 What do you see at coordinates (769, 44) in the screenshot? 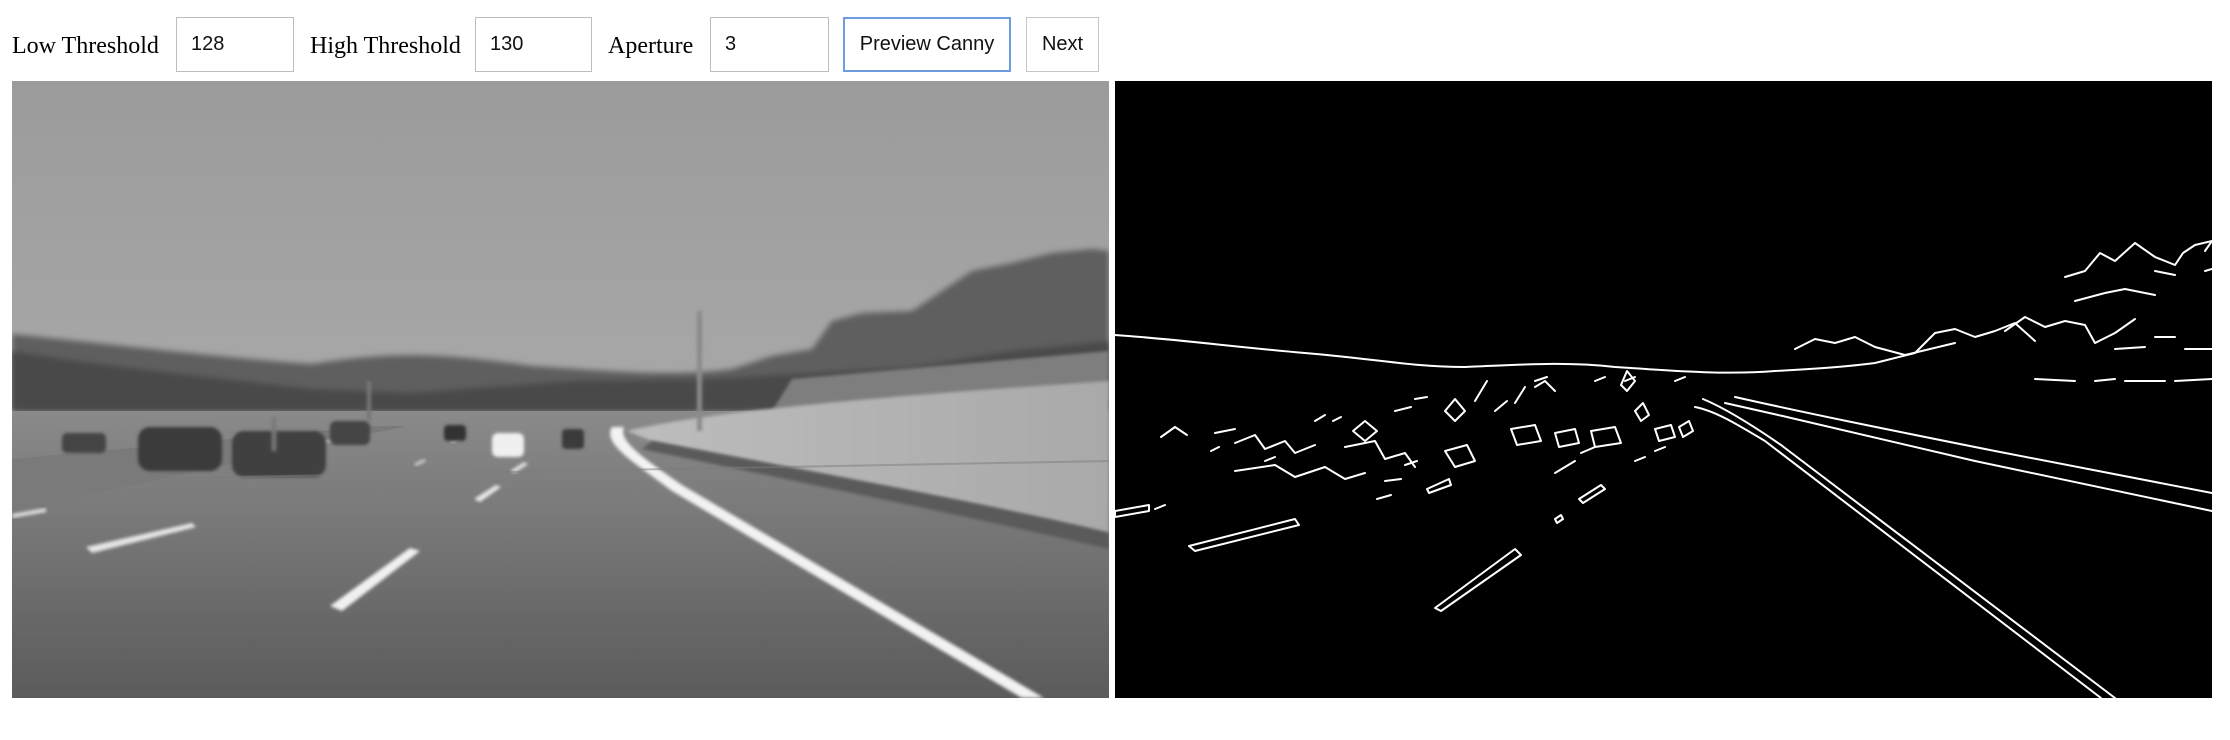
I see `aperture-input` at bounding box center [769, 44].